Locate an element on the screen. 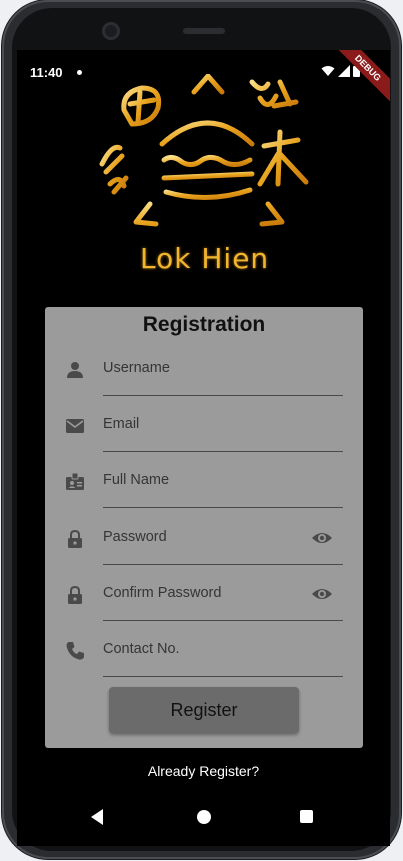  contact-no-label: Contact No. is located at coordinates (141, 649).